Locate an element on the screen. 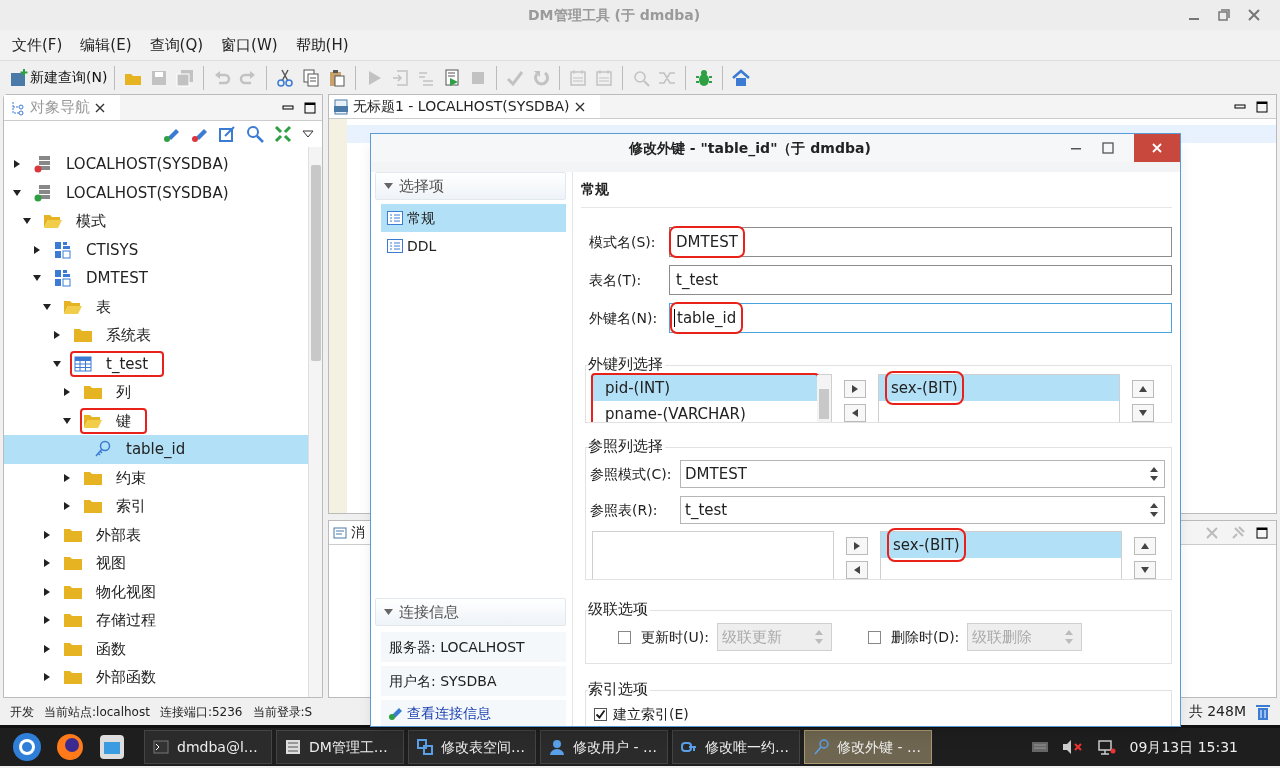 The image size is (1280, 768). tree-row: 外部函数 is located at coordinates (156, 677).